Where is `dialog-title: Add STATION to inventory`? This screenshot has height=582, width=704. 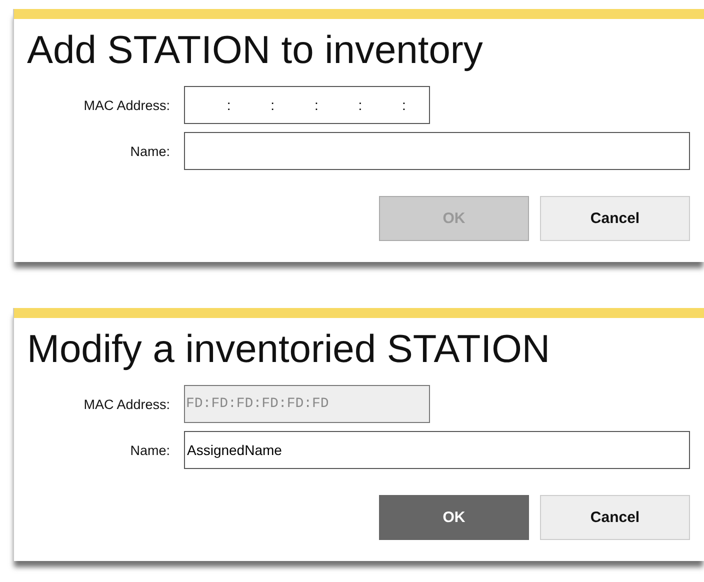 dialog-title: Add STATION to inventory is located at coordinates (255, 51).